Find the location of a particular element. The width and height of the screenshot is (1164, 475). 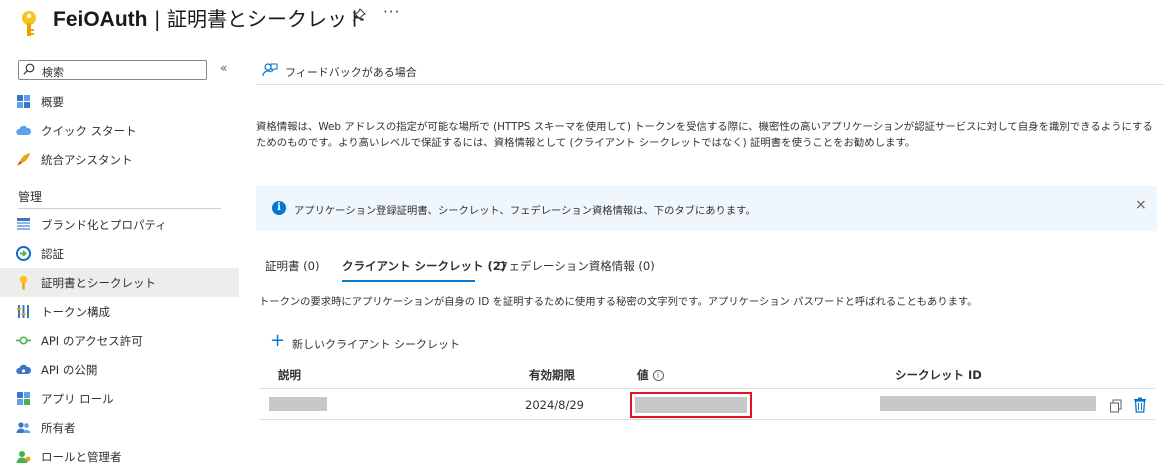

delete-icon is located at coordinates (1140, 405).